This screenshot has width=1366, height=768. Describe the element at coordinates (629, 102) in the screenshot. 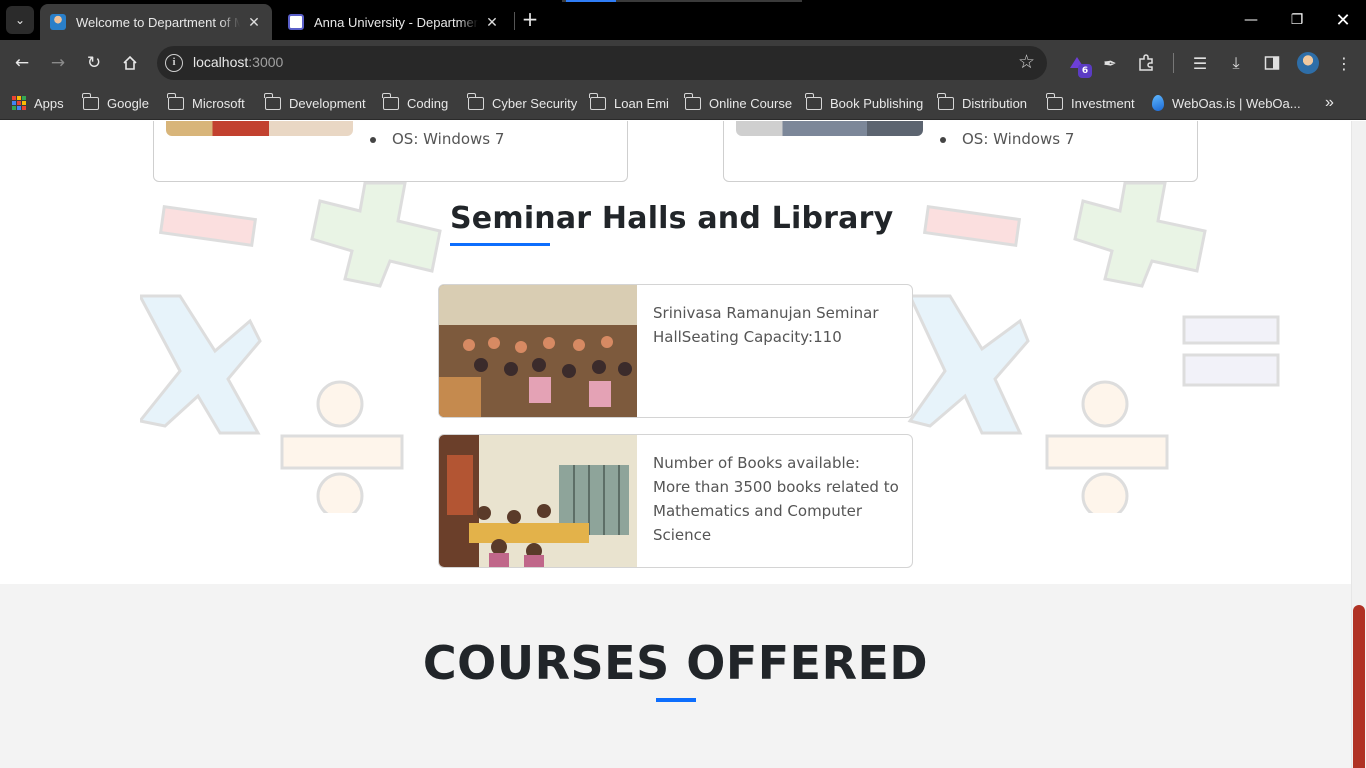

I see `bookmark-folder-loan-emi: Loan Emi` at that location.